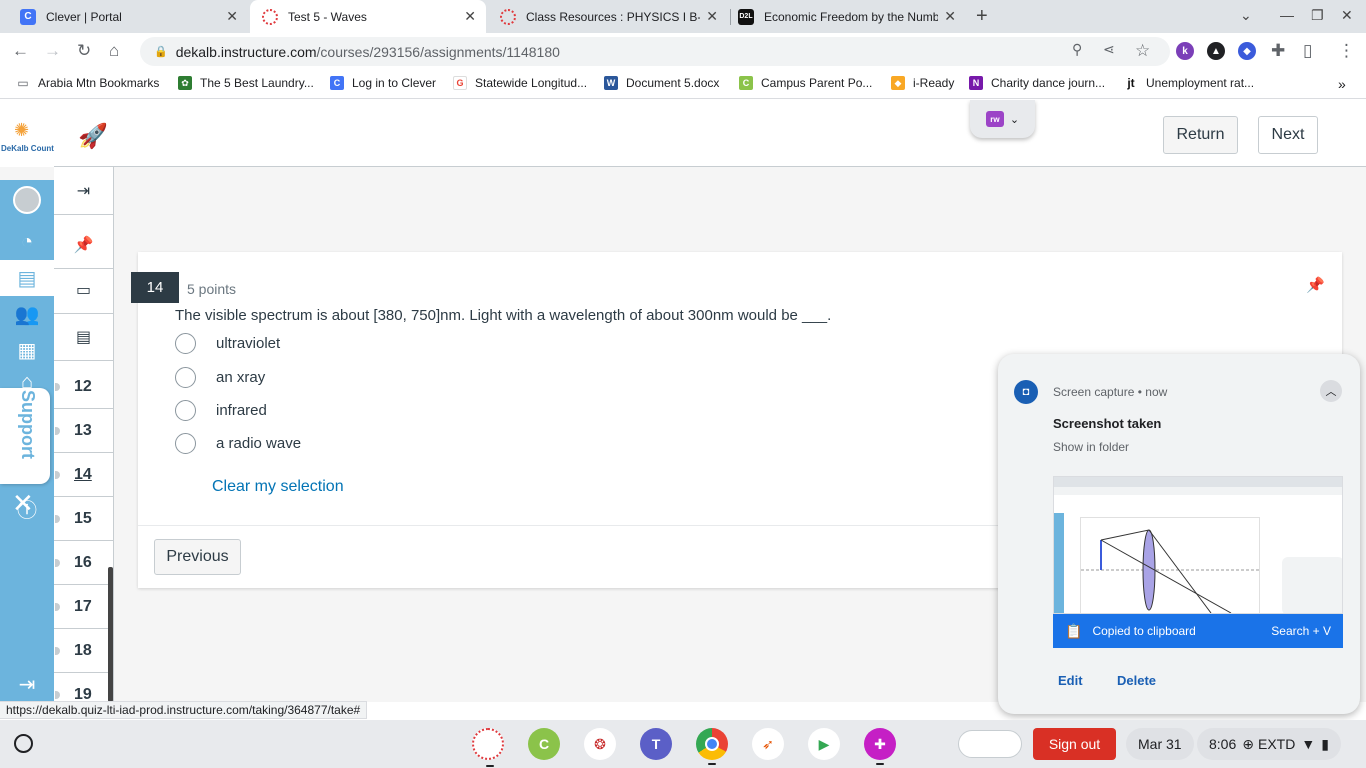 This screenshot has width=1366, height=768. Describe the element at coordinates (83, 337) in the screenshot. I see `notepad-icon: ▤` at that location.